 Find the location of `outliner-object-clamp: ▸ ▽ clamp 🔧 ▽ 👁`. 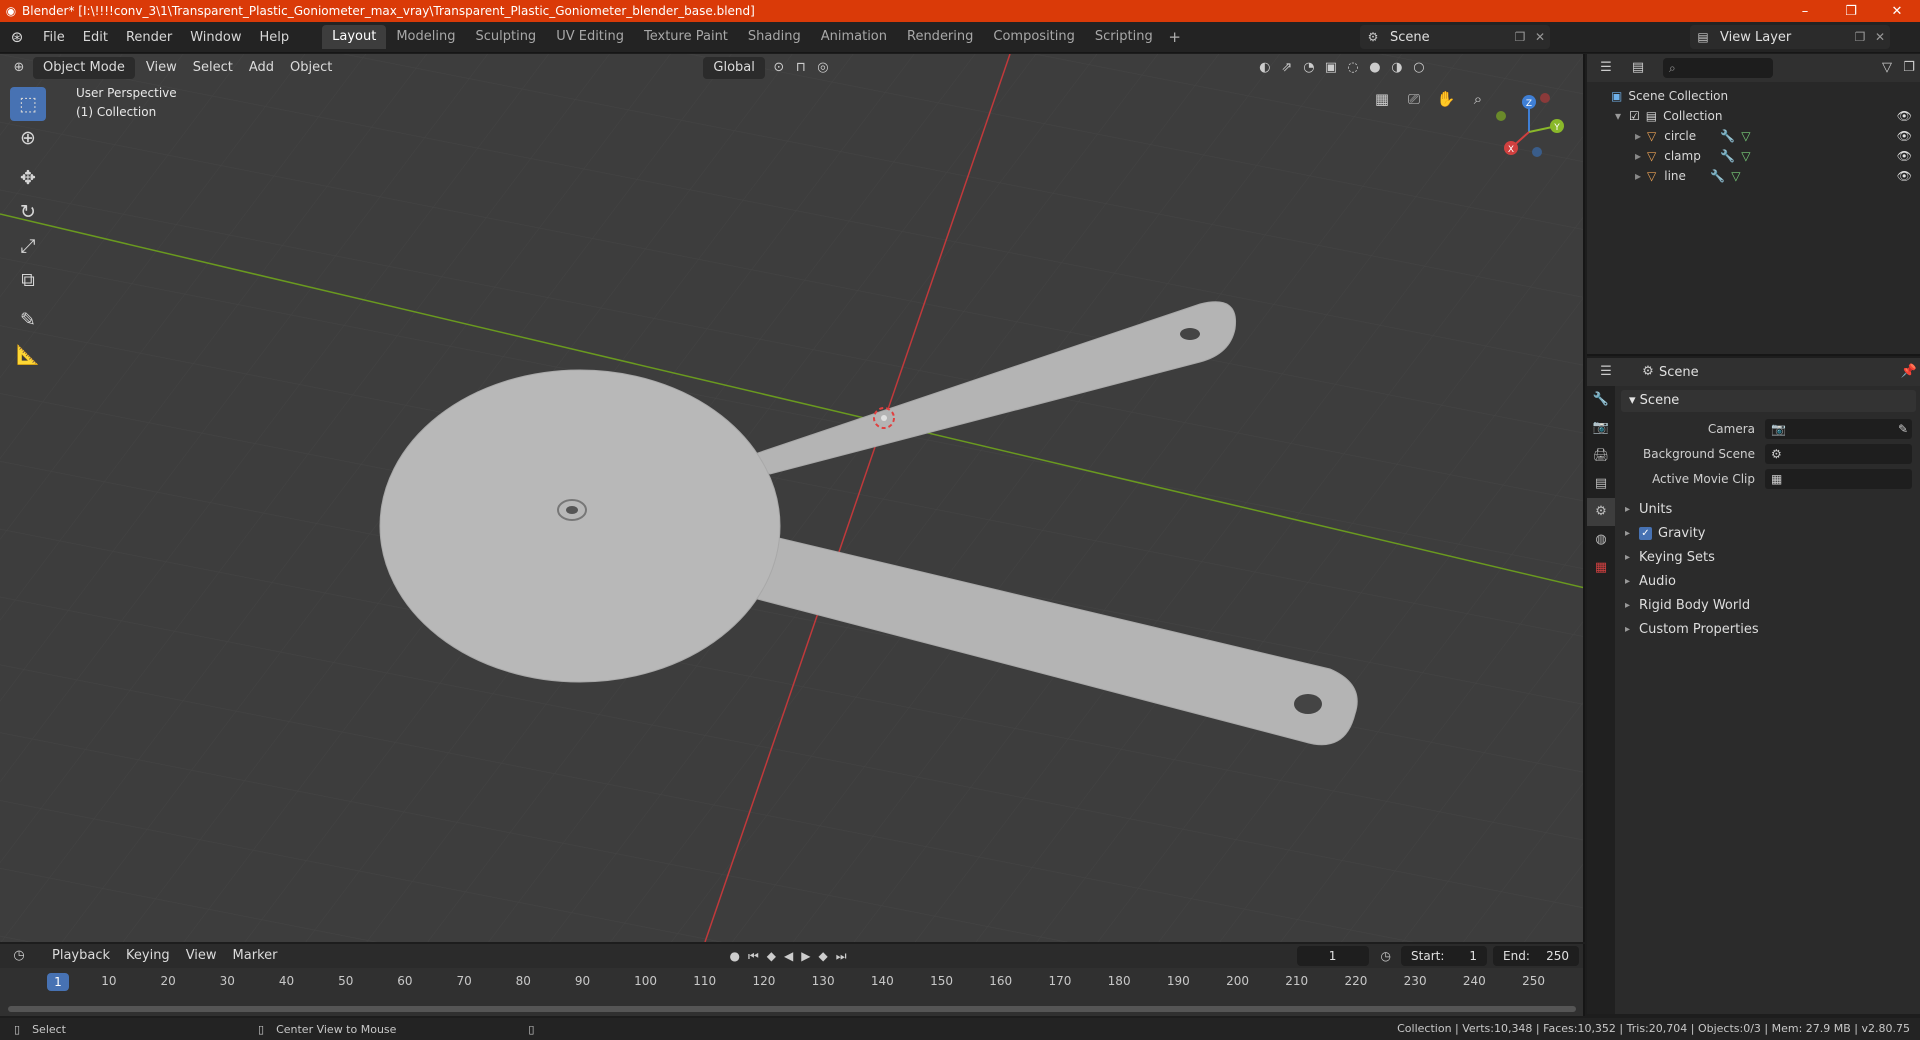

outliner-object-clamp: ▸ ▽ clamp 🔧 ▽ 👁 is located at coordinates (1753, 156).